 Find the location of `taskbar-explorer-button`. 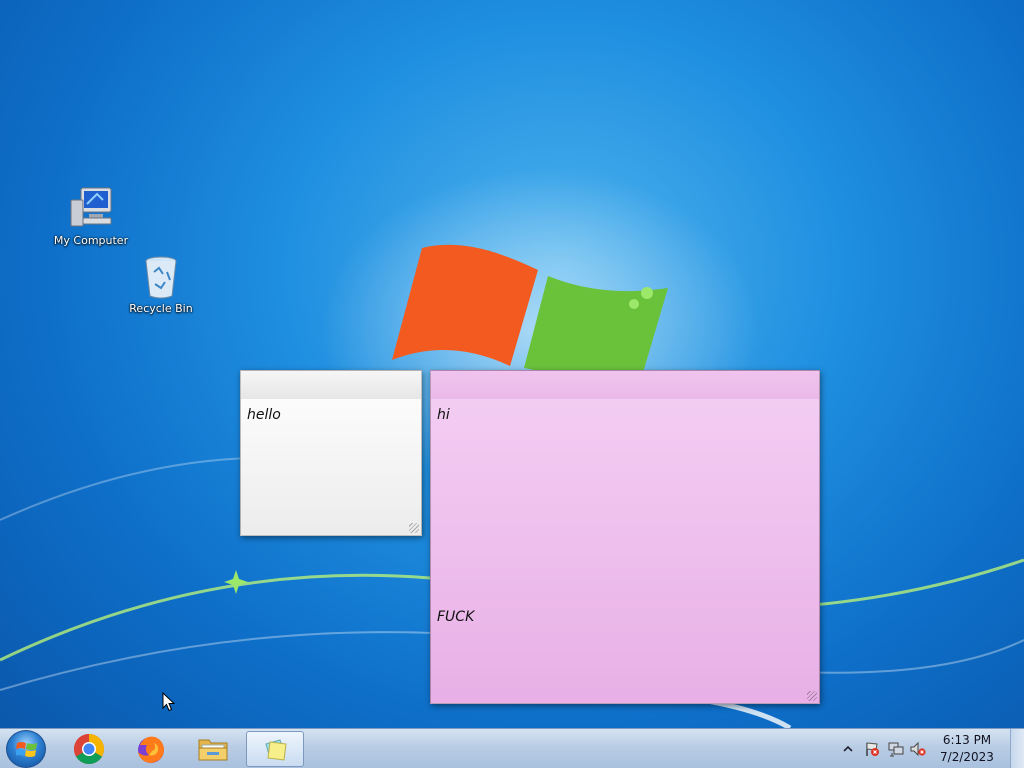

taskbar-explorer-button is located at coordinates (213, 749).